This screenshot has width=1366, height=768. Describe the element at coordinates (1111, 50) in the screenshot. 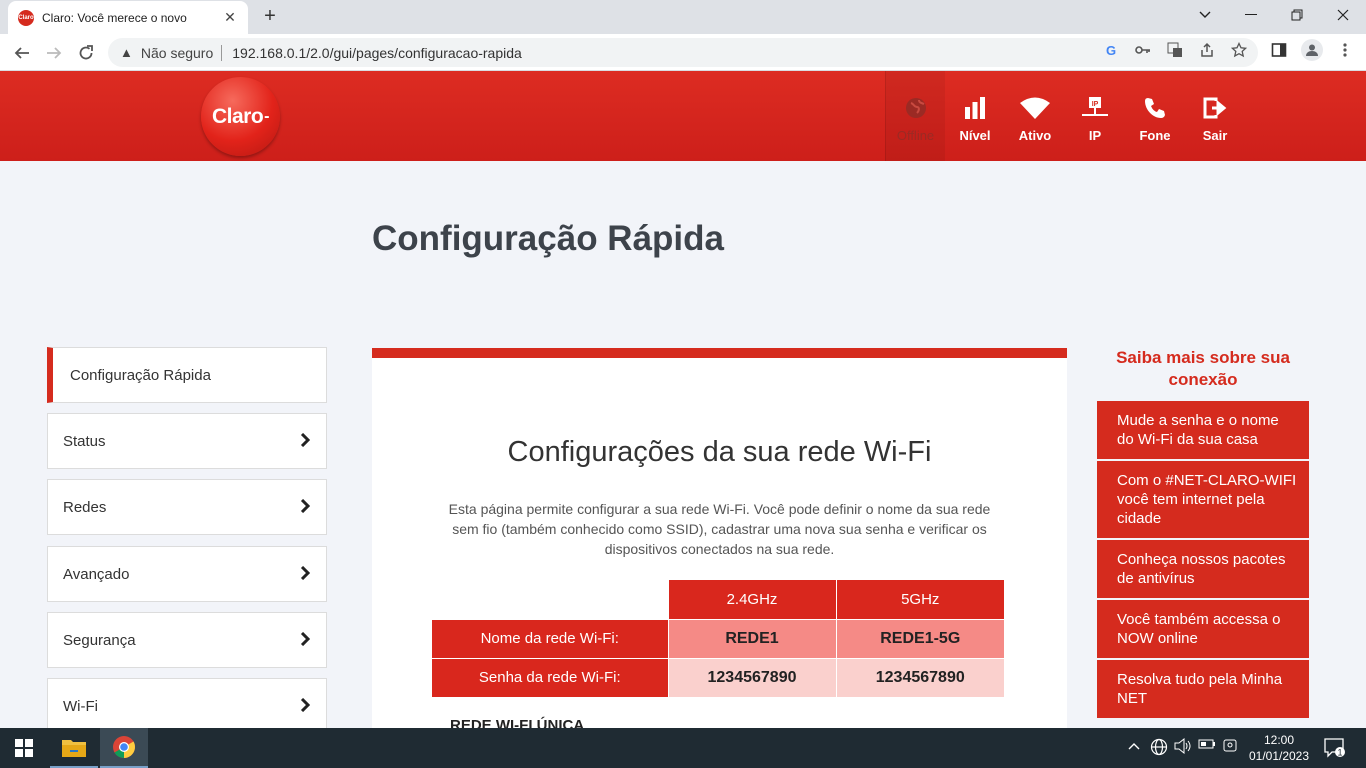

I see `google-icon: G` at that location.